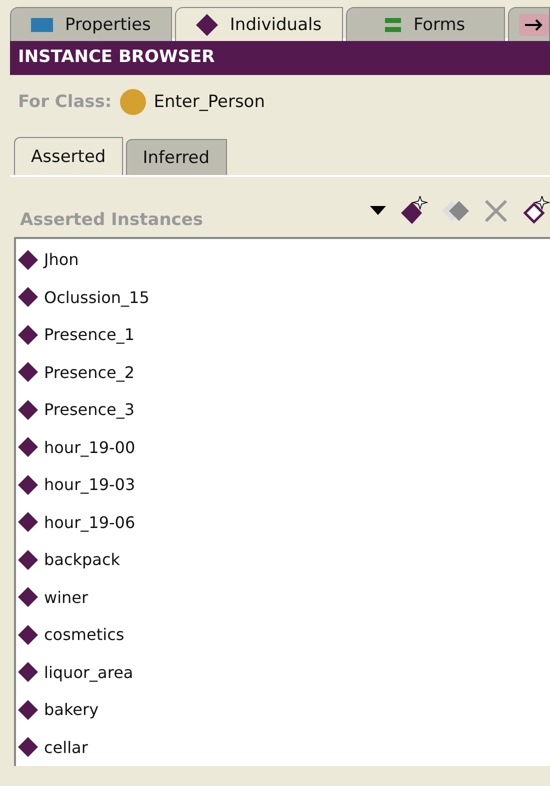  Describe the element at coordinates (97, 297) in the screenshot. I see `instance-item: Oclussion_15` at that location.